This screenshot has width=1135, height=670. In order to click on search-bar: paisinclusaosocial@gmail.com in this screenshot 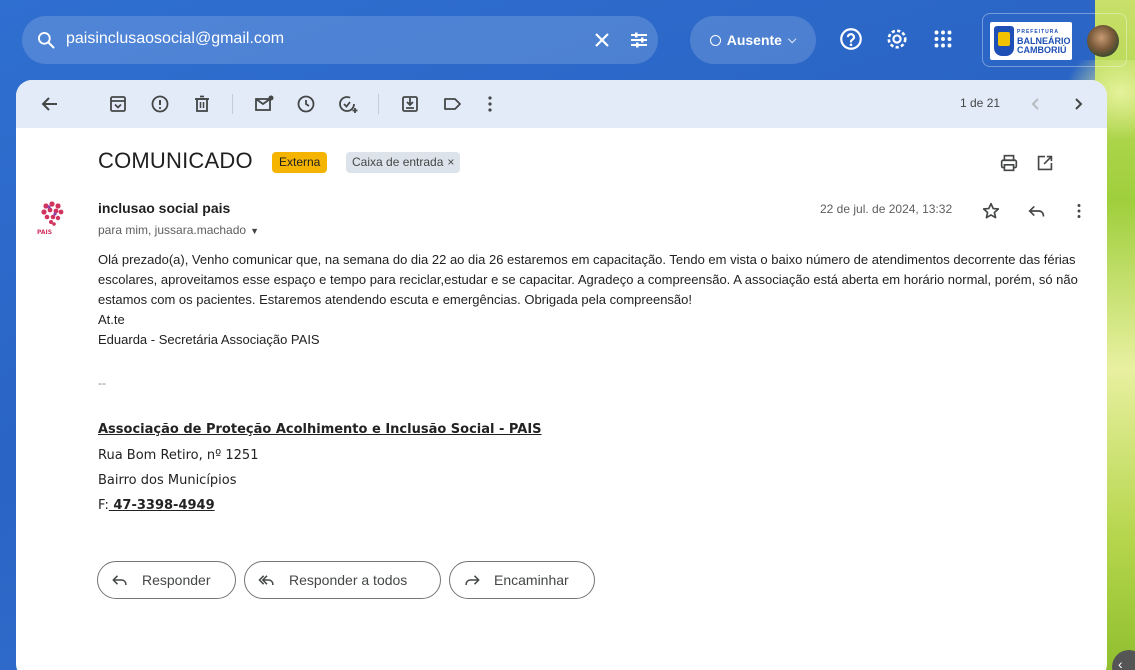, I will do `click(340, 40)`.